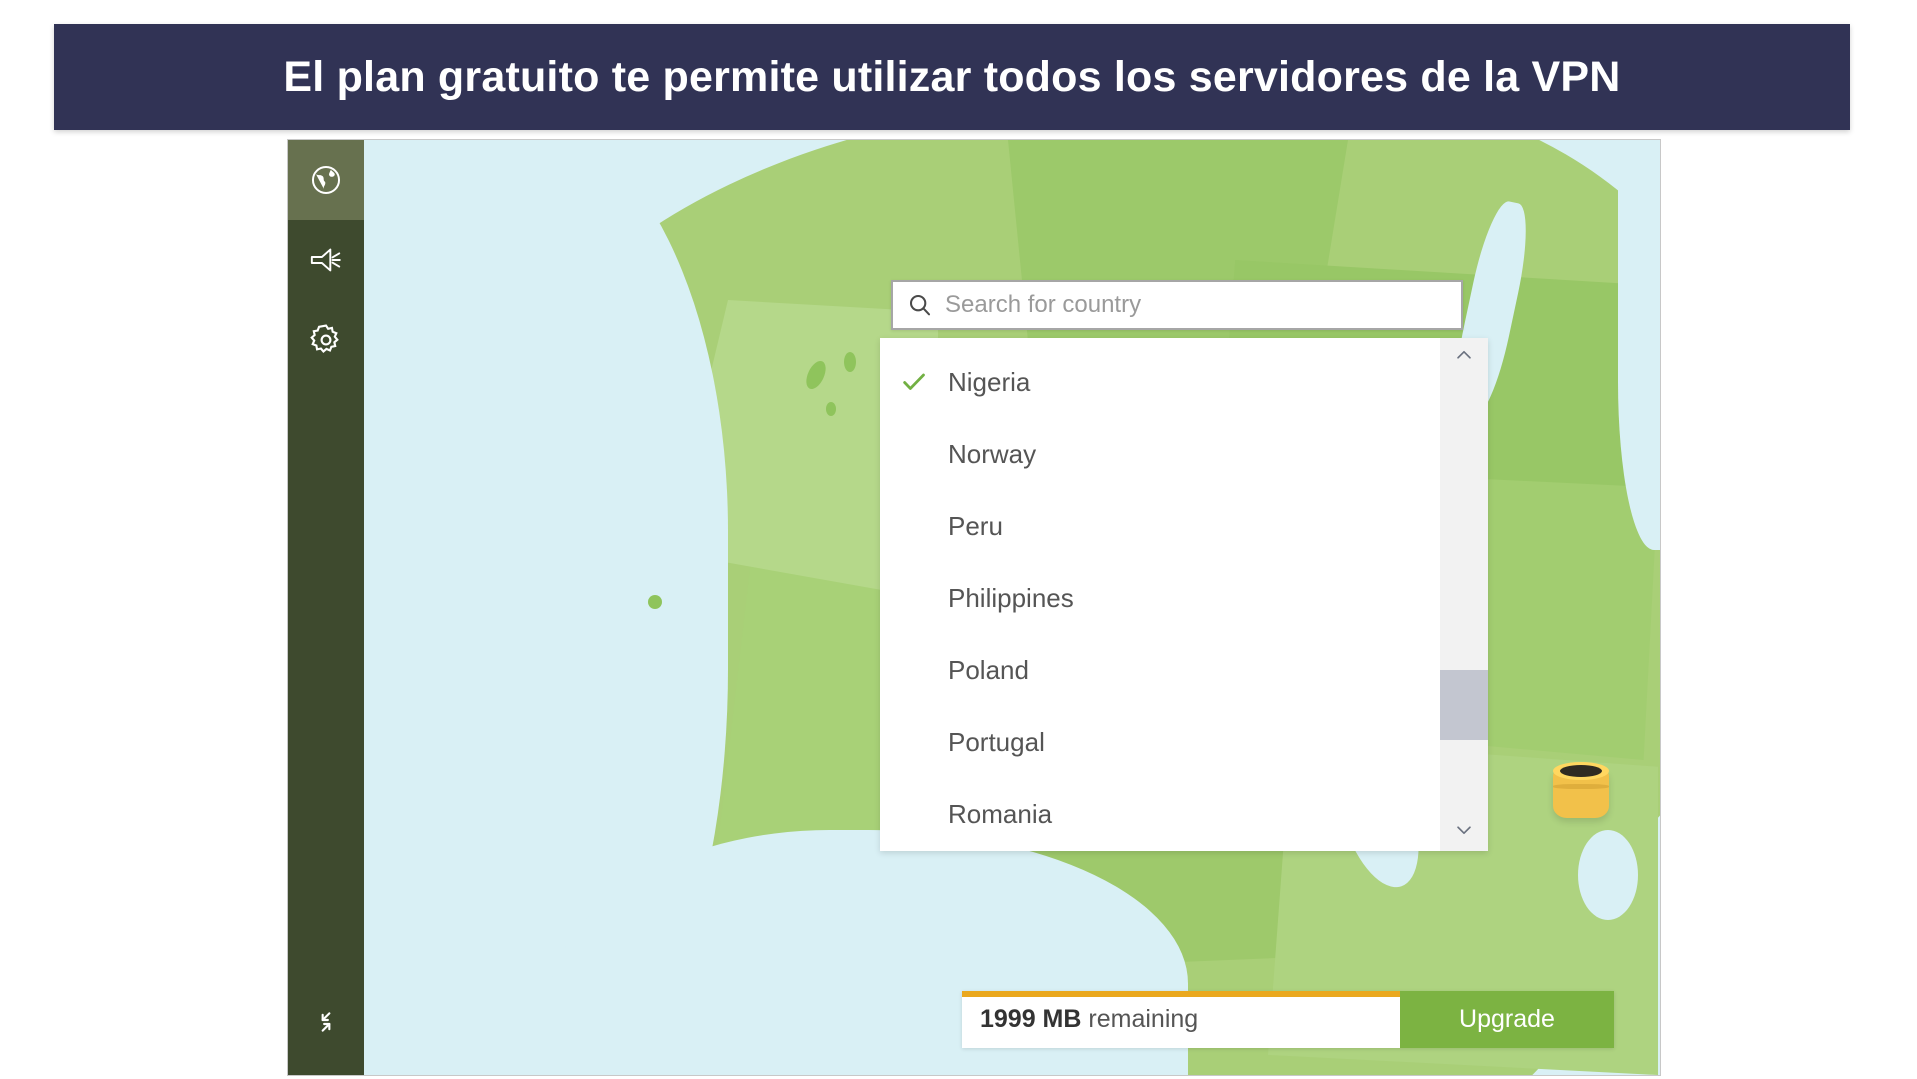  Describe the element at coordinates (1160, 382) in the screenshot. I see `country-list-item-nigeria: Nigeria` at that location.